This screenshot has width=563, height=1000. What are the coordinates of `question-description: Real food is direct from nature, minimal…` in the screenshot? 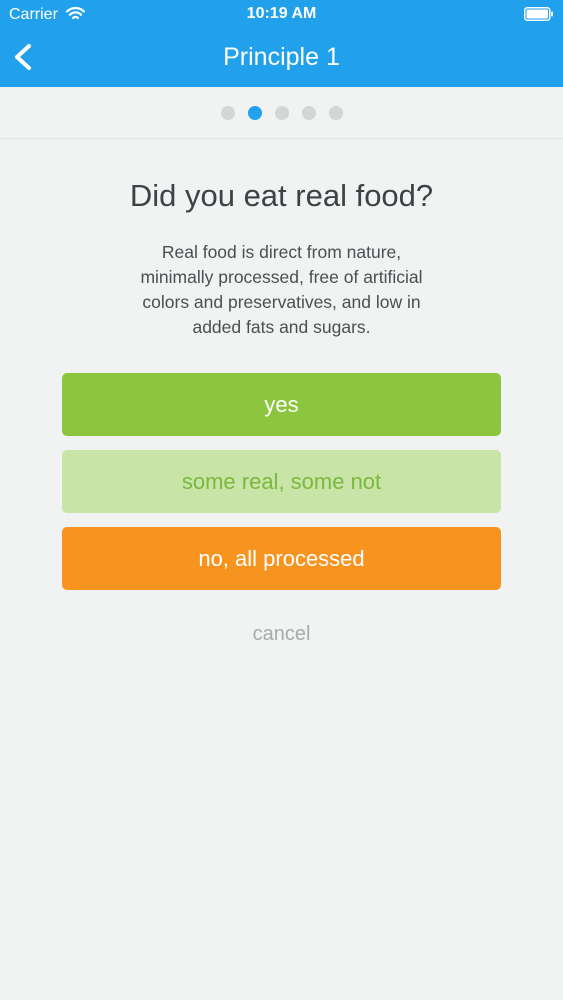 It's located at (281, 290).